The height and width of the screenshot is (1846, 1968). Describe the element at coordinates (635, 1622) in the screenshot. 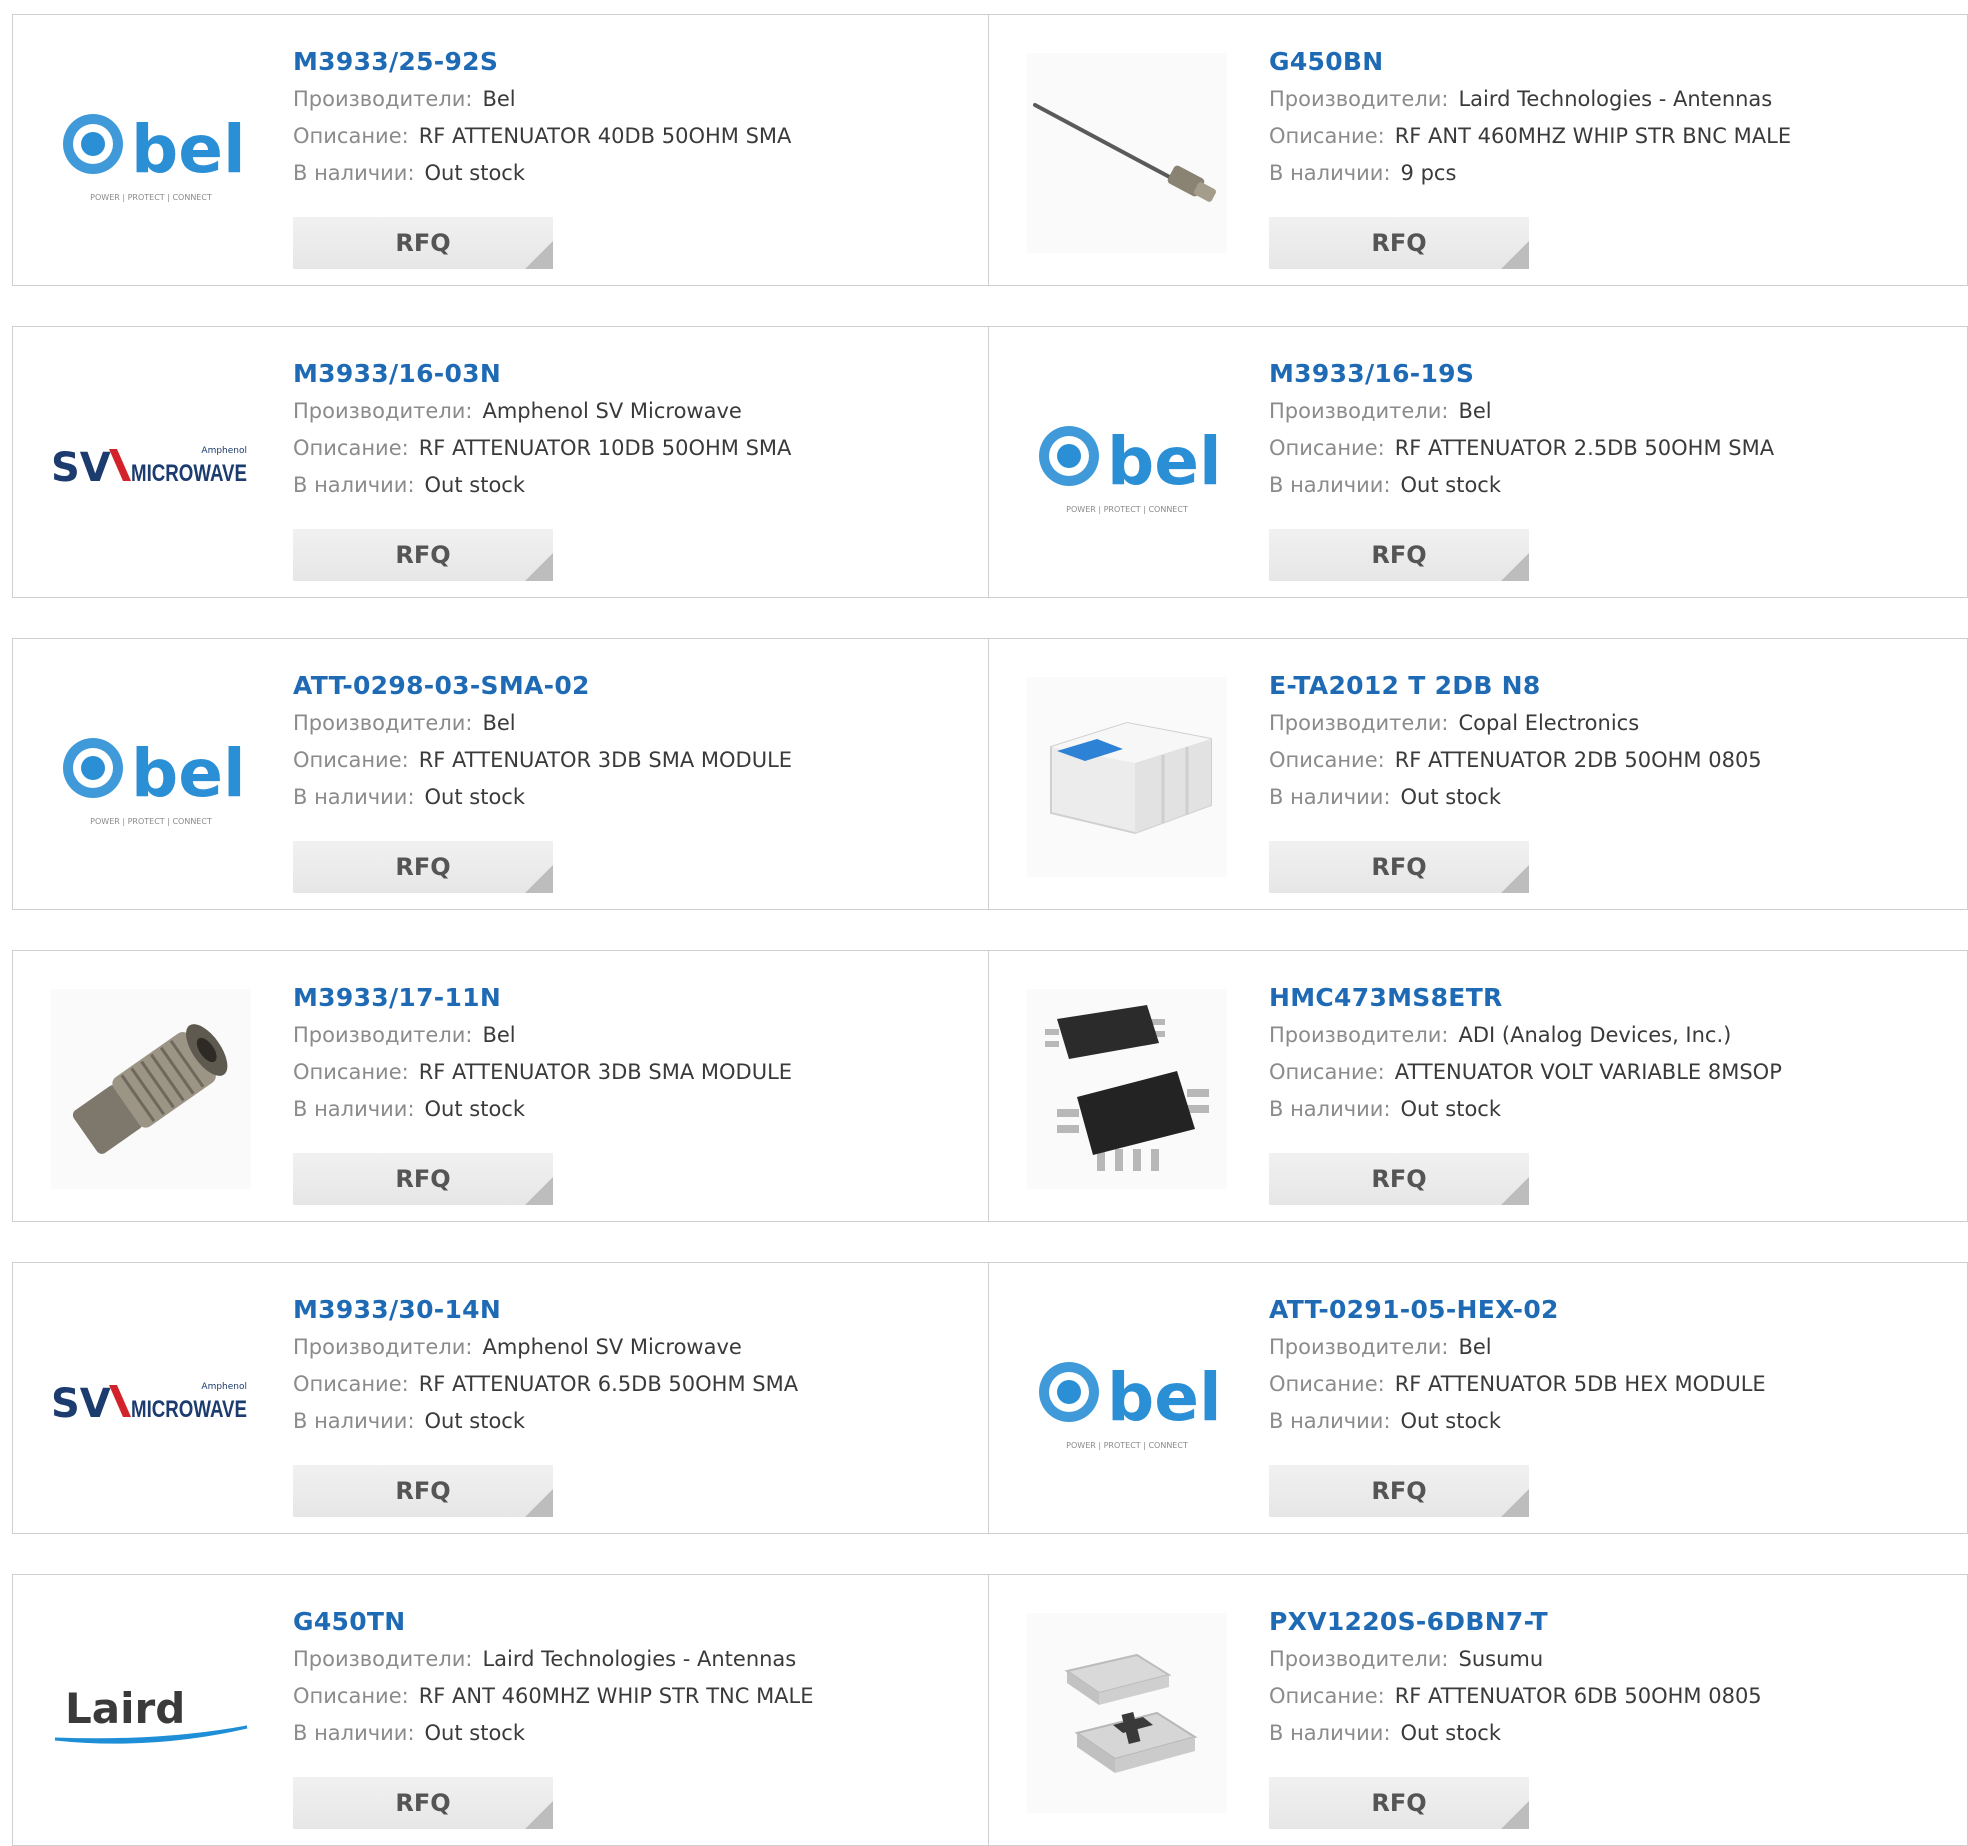

I see `part-number-link: G450TN` at that location.